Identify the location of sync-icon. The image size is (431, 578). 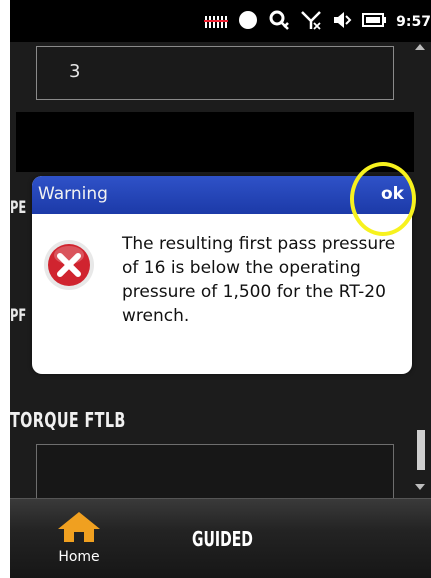
(279, 22).